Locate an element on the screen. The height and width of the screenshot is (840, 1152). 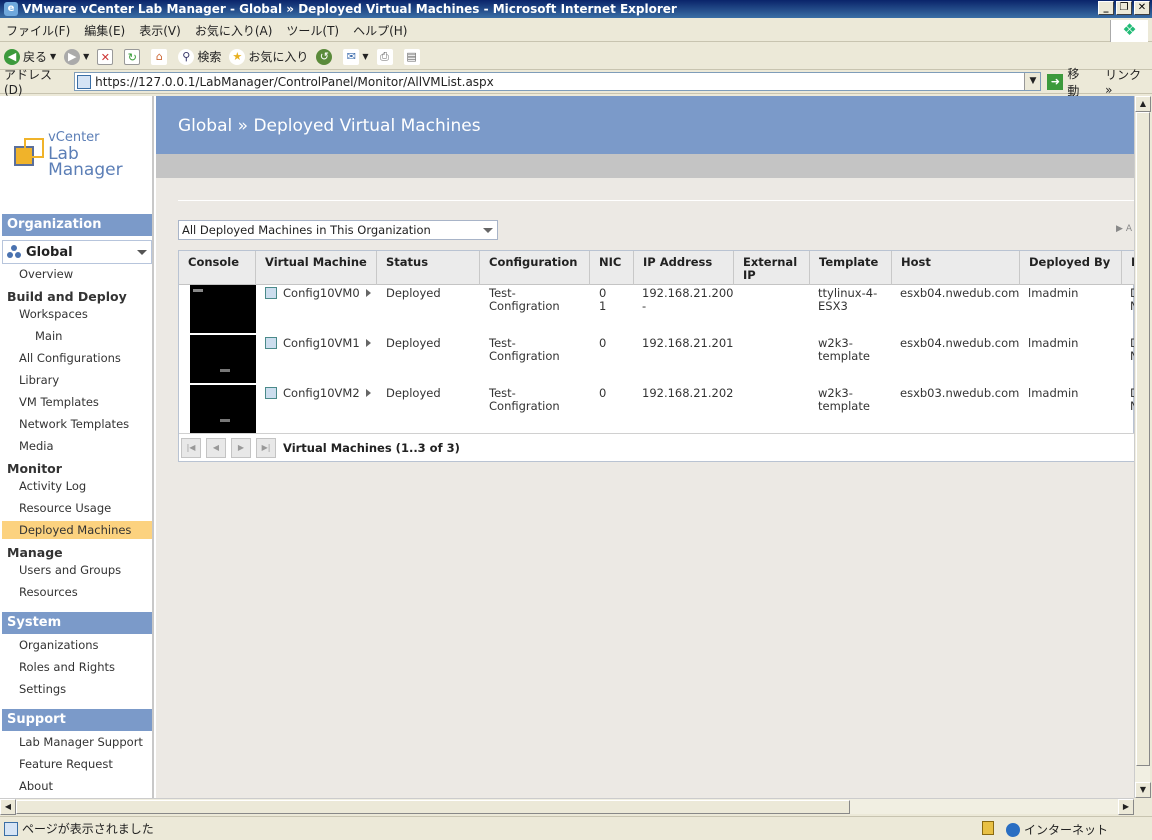
organization-select: Global is located at coordinates (77, 252).